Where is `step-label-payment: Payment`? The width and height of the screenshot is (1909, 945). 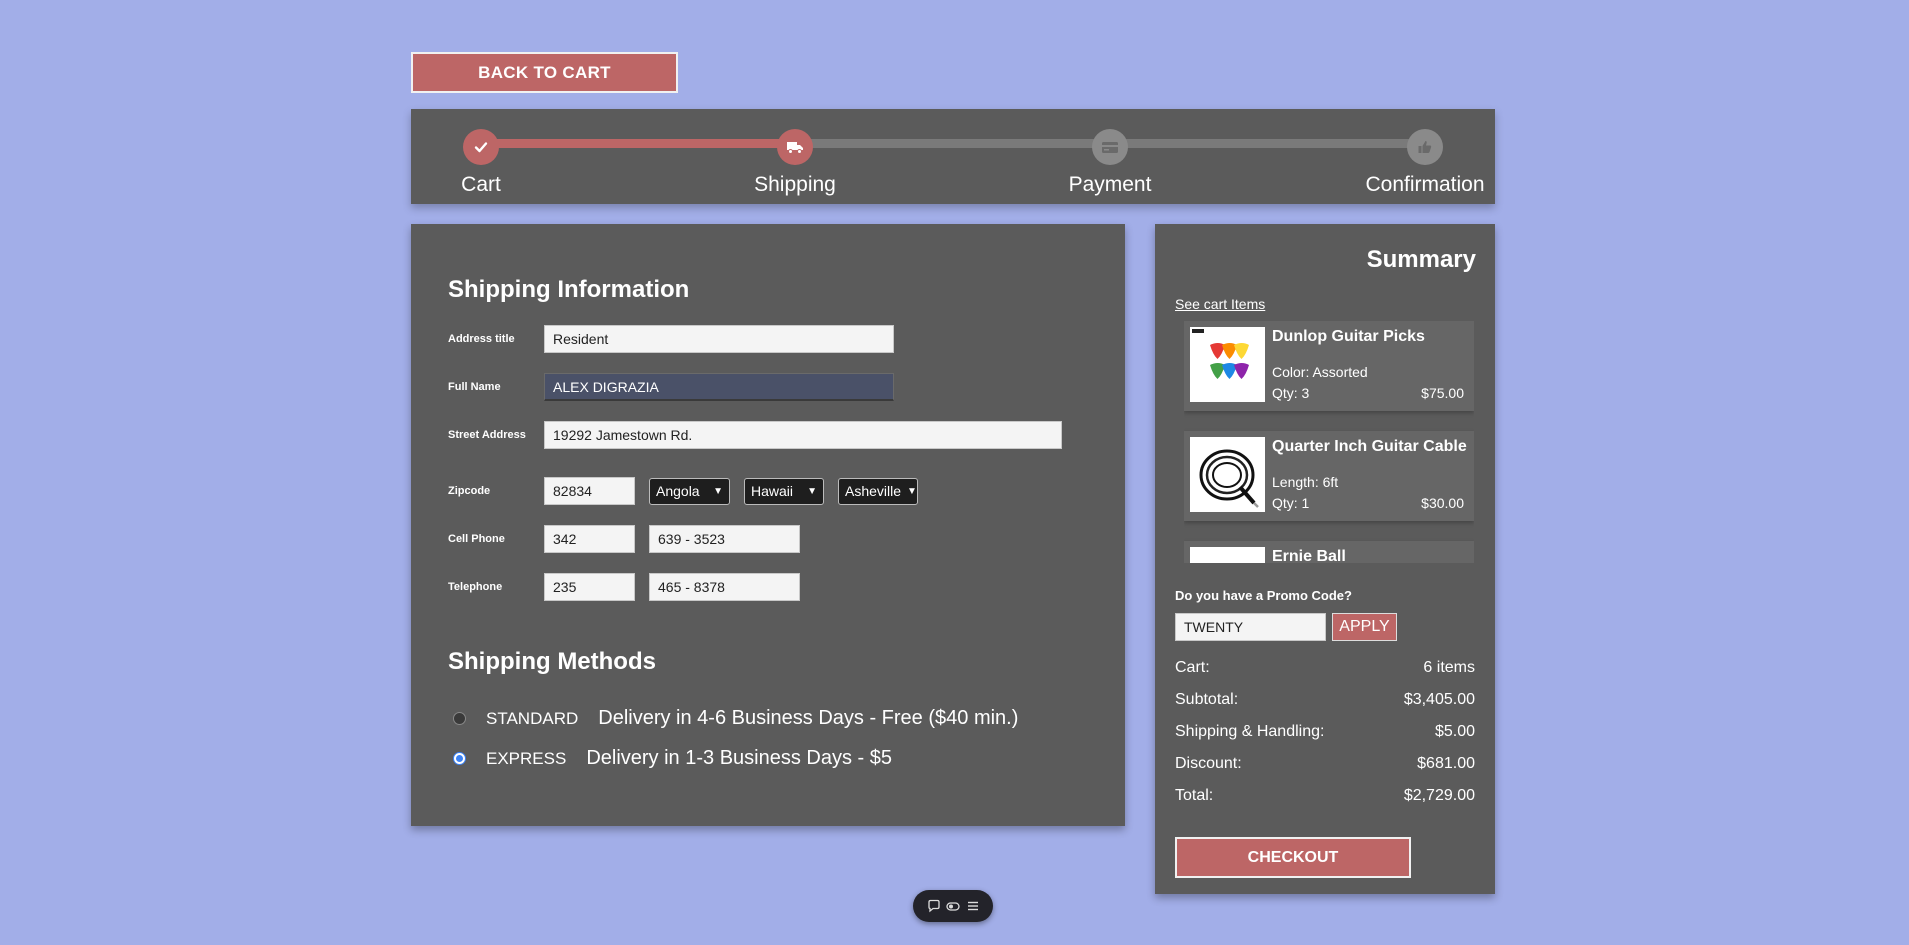 step-label-payment: Payment is located at coordinates (1110, 184).